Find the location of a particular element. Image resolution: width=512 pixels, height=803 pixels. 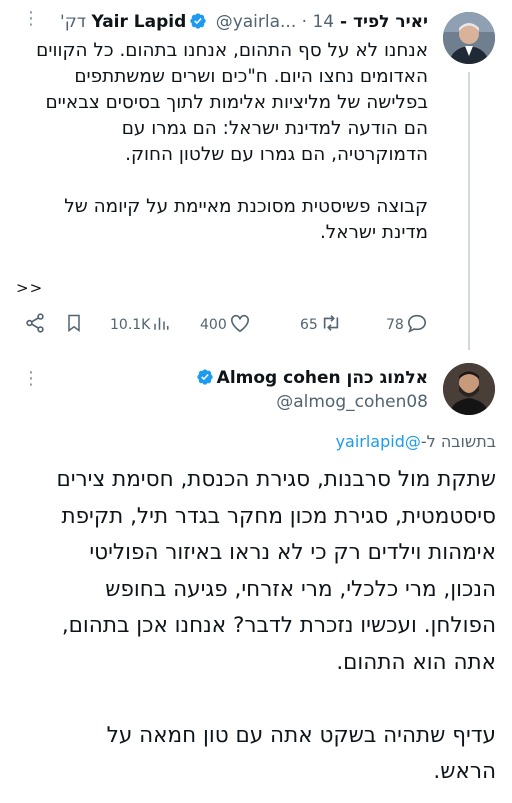

bookmark-icon is located at coordinates (74, 325).